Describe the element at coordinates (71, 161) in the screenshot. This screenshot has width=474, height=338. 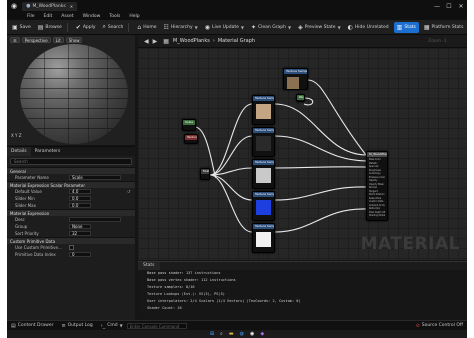
I see `details-search-input: Search` at that location.